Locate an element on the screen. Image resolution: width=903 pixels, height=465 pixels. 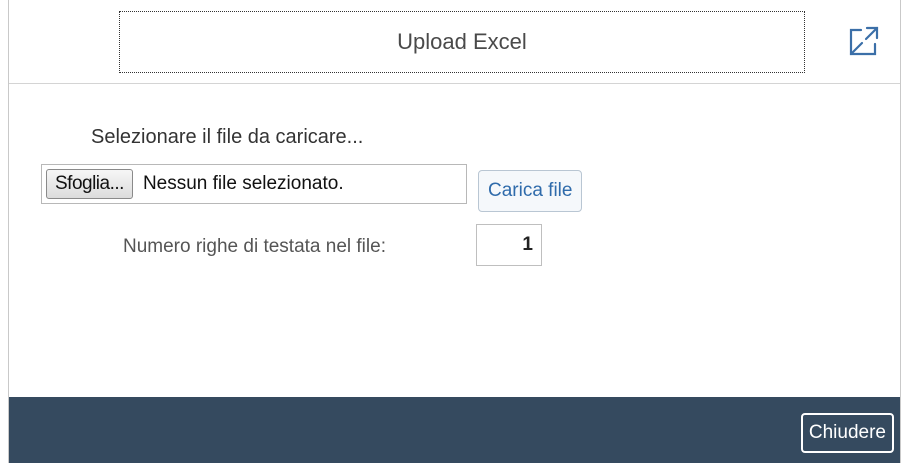
header-rows-input is located at coordinates (509, 245).